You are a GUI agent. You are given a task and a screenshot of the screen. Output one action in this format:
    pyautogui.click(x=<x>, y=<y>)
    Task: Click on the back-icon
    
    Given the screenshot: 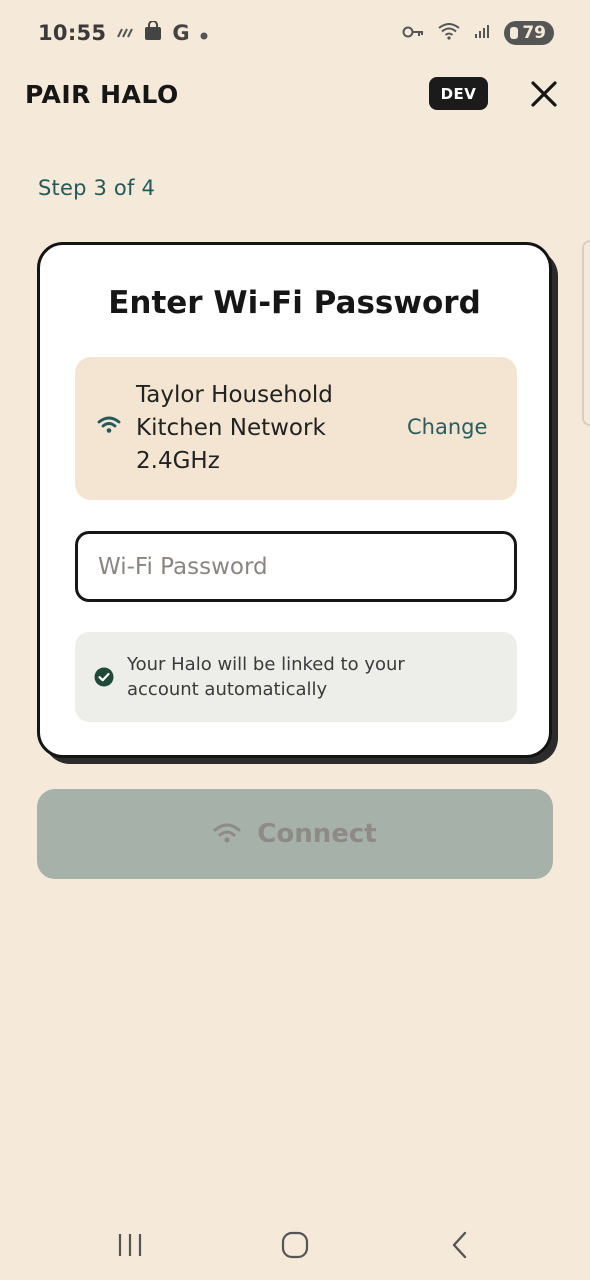 What is the action you would take?
    pyautogui.click(x=459, y=1245)
    